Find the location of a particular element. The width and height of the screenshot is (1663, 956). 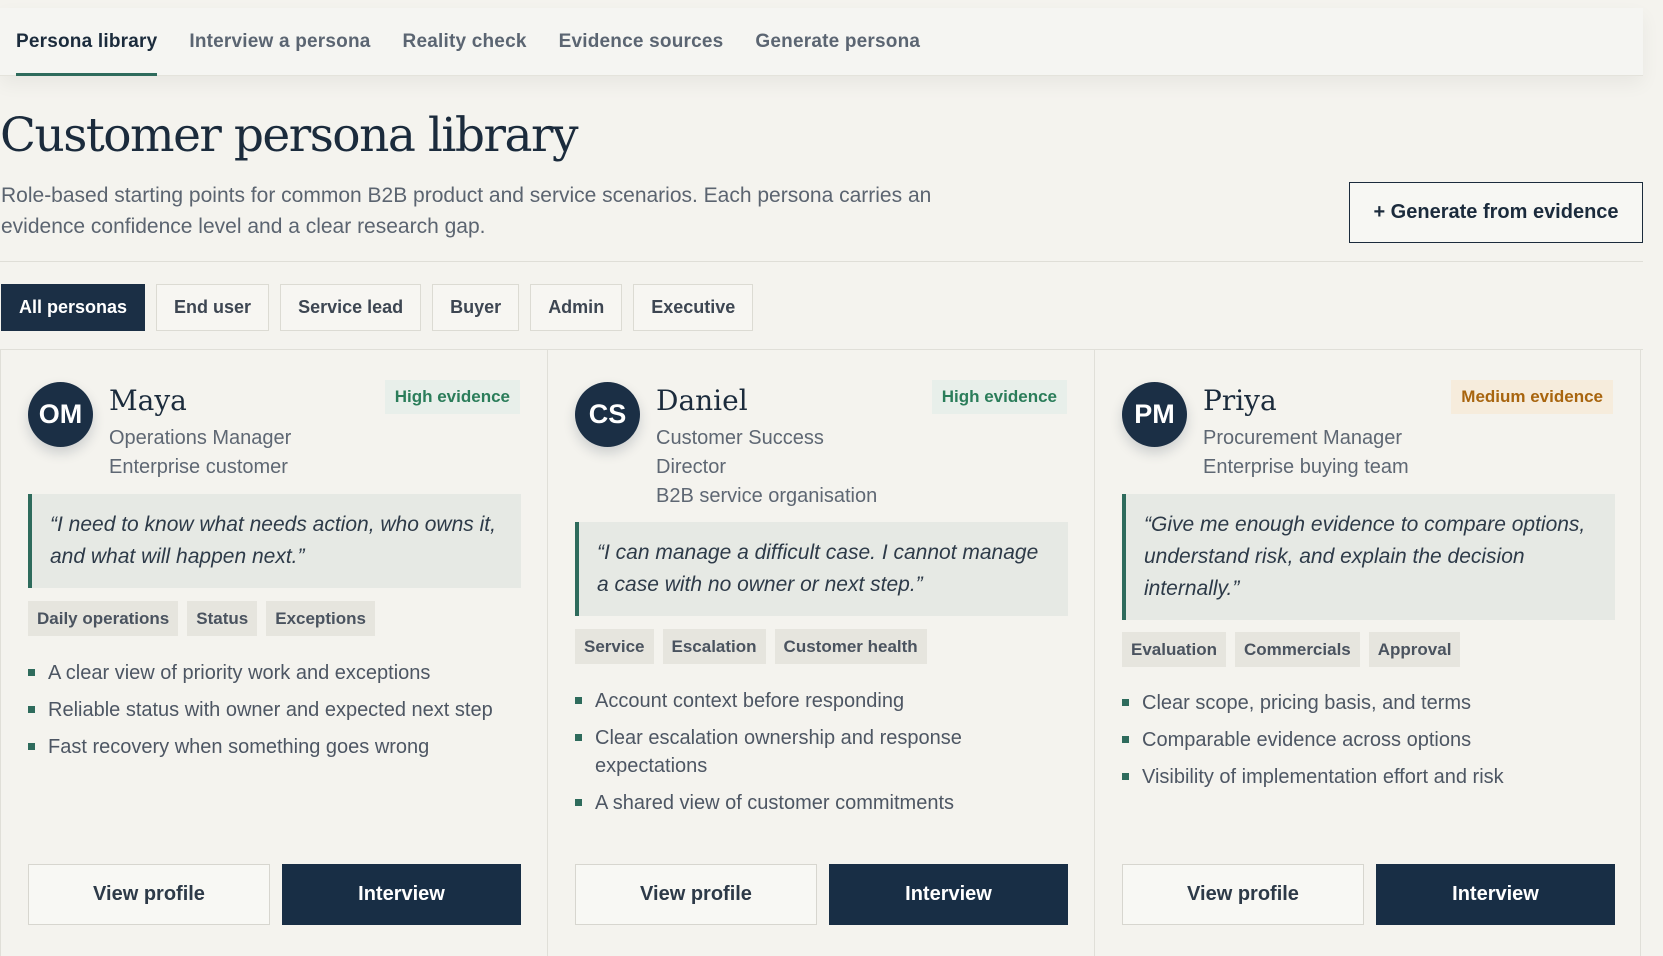

list-item: Comparable evidence across options is located at coordinates (1362, 740).